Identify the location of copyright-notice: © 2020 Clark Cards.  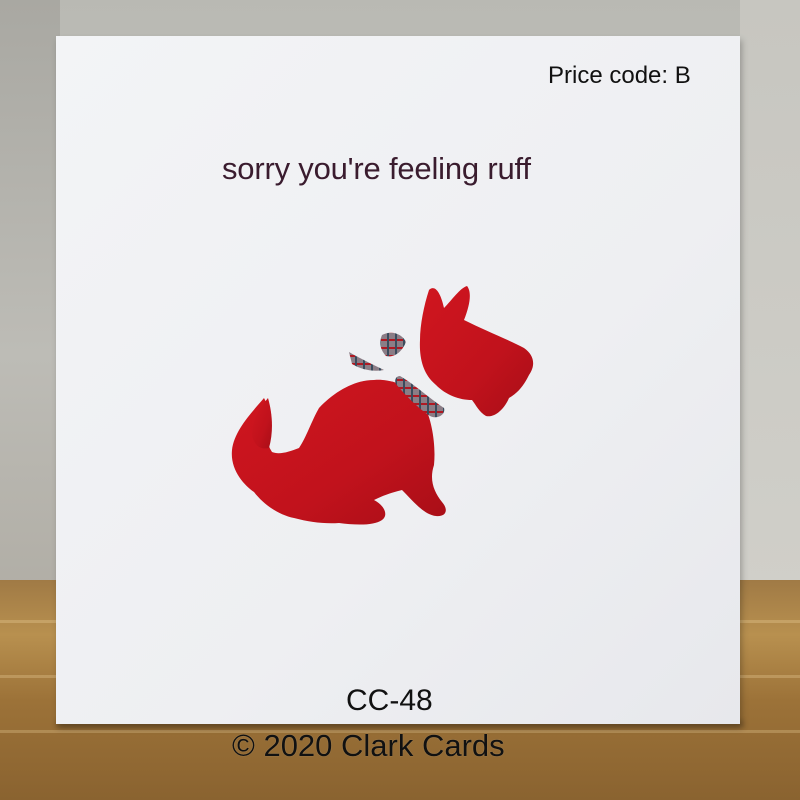
(368, 745).